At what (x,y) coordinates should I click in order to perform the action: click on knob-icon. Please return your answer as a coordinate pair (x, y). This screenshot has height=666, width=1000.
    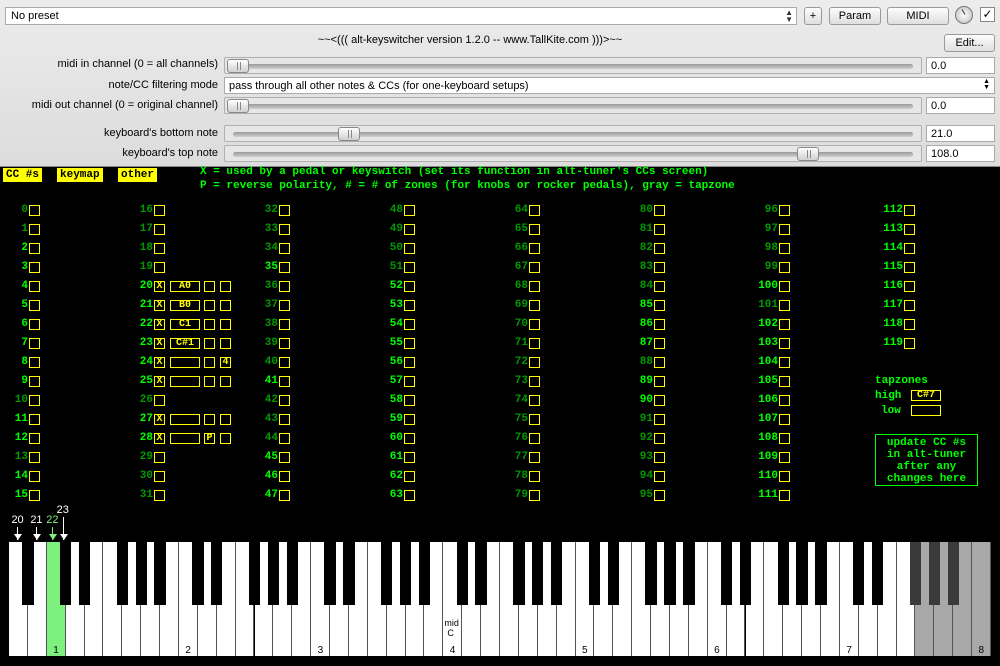
    Looking at the image, I should click on (964, 15).